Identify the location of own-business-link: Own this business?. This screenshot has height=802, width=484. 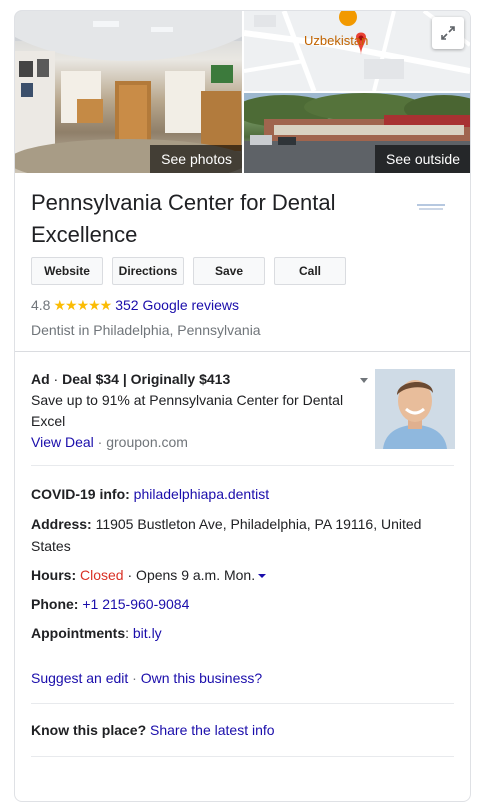
(201, 678).